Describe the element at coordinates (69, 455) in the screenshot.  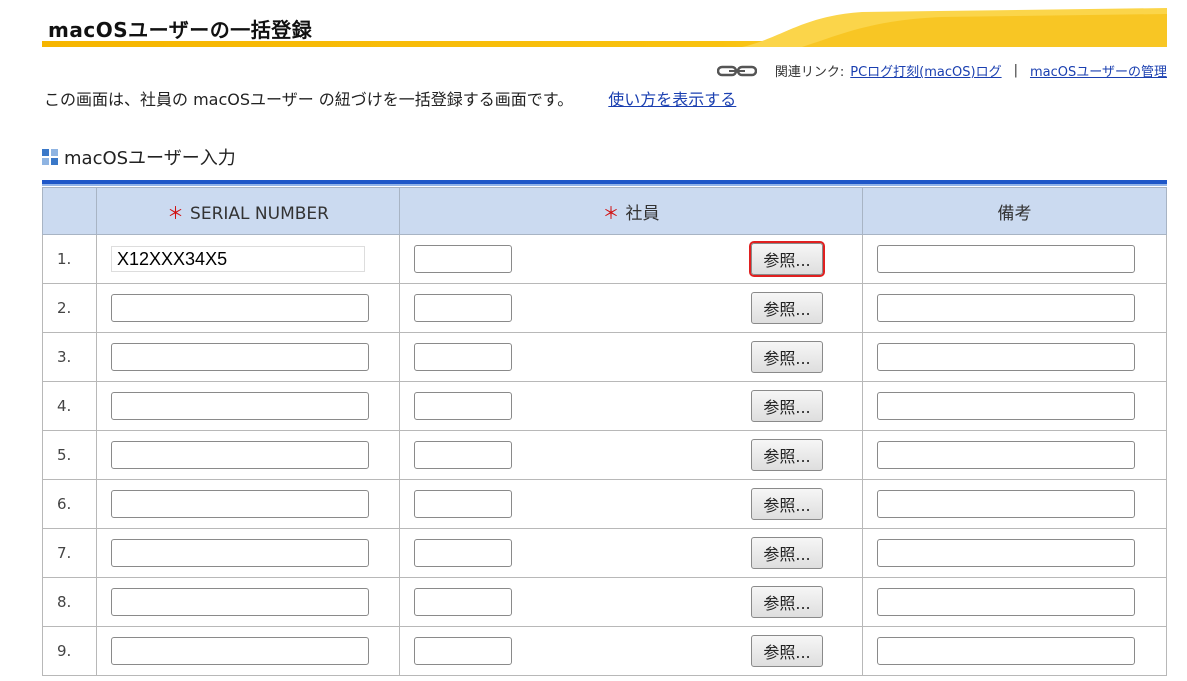
I see `row-number: 5.` at that location.